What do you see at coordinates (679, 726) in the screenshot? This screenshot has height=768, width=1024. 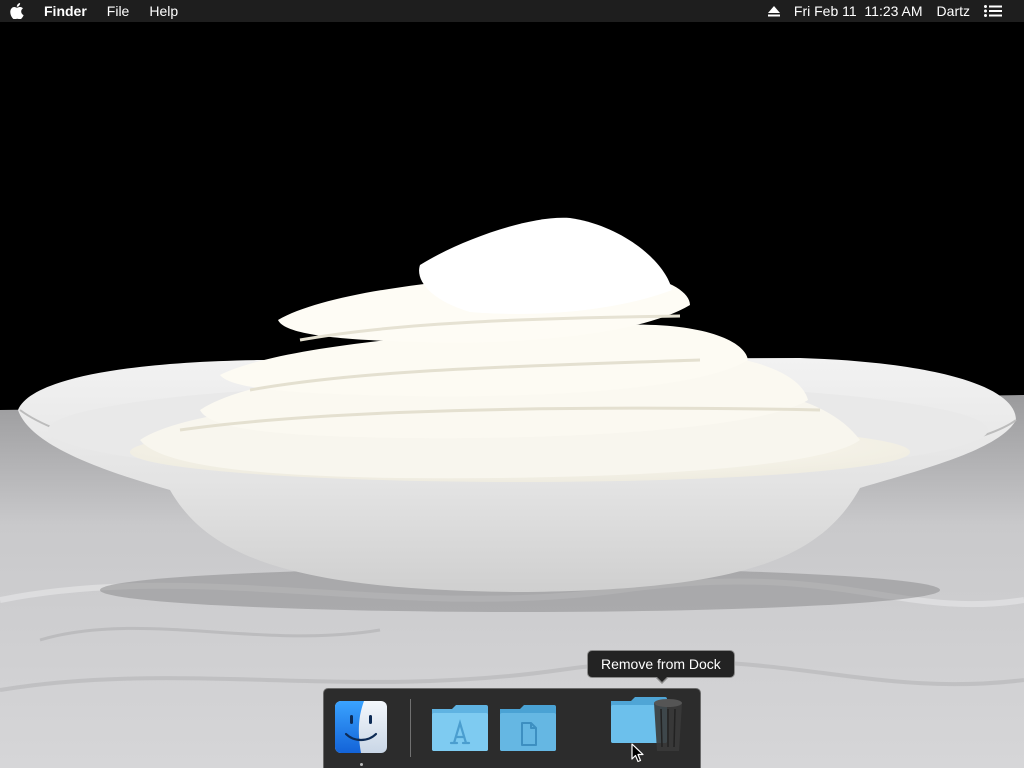 I see `trash-icon` at bounding box center [679, 726].